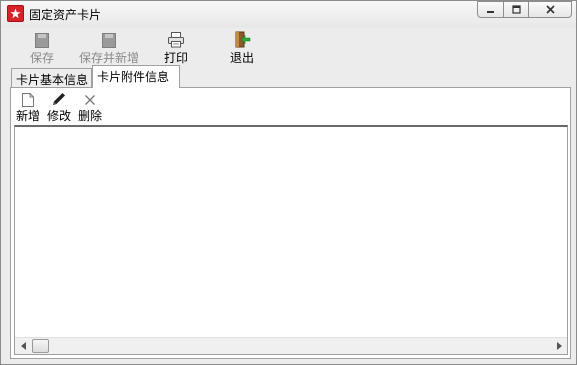  What do you see at coordinates (136, 76) in the screenshot?
I see `tab-attachment-info: 卡片附件信息` at bounding box center [136, 76].